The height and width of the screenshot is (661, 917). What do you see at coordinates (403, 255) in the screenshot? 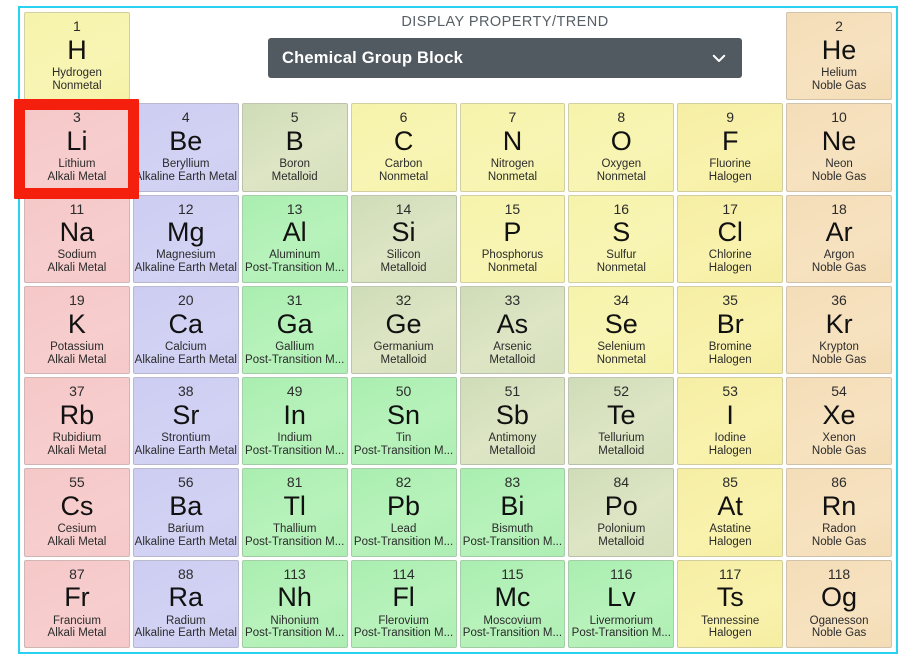
I see `element-name: Silicon` at bounding box center [403, 255].